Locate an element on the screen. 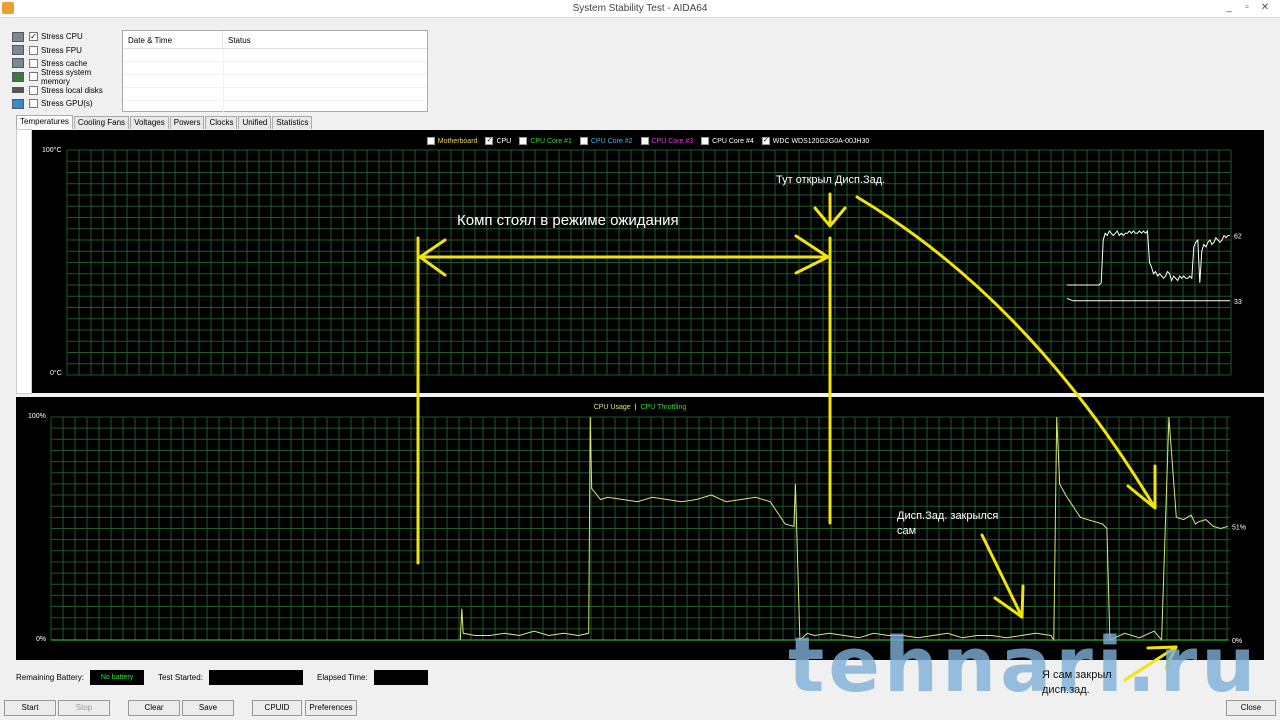  close-window-button: ✕ is located at coordinates (1265, 8).